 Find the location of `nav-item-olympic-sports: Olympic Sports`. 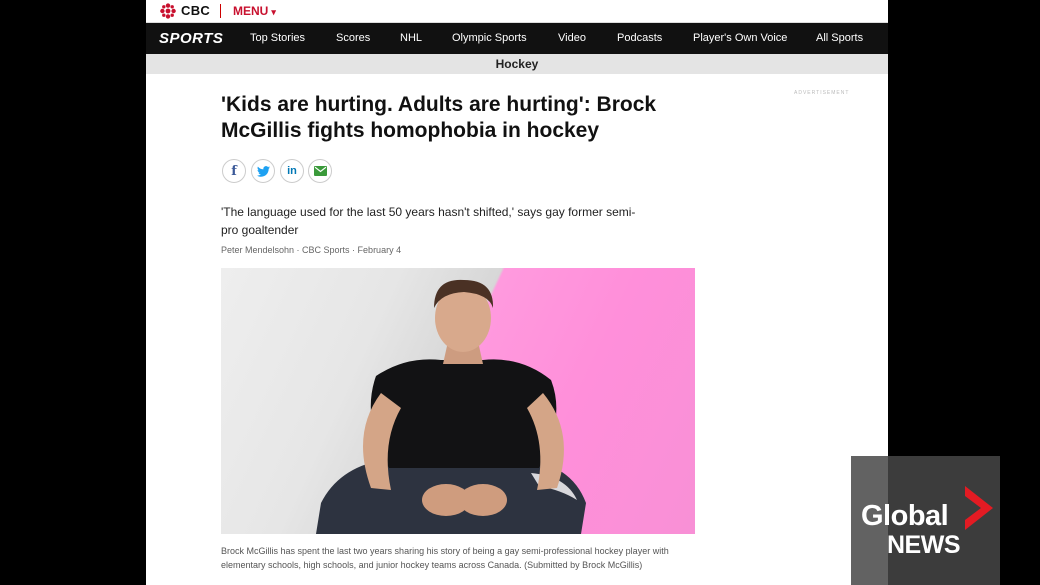

nav-item-olympic-sports: Olympic Sports is located at coordinates (489, 38).